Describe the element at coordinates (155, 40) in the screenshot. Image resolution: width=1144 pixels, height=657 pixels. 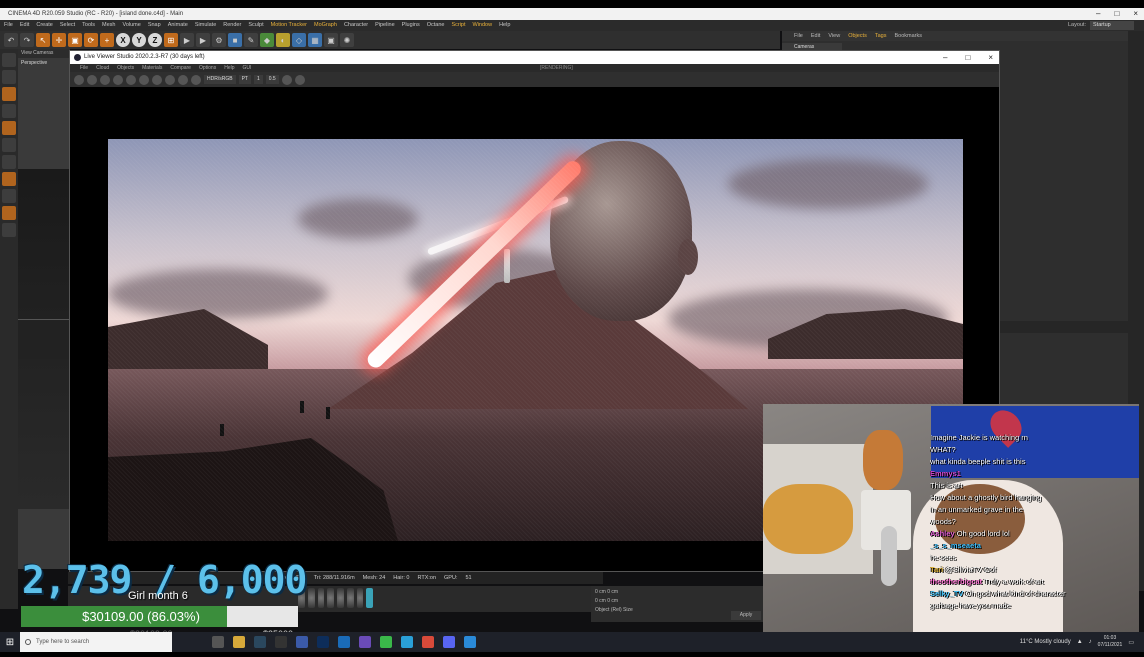
I see `z-axis-icon: Z` at that location.